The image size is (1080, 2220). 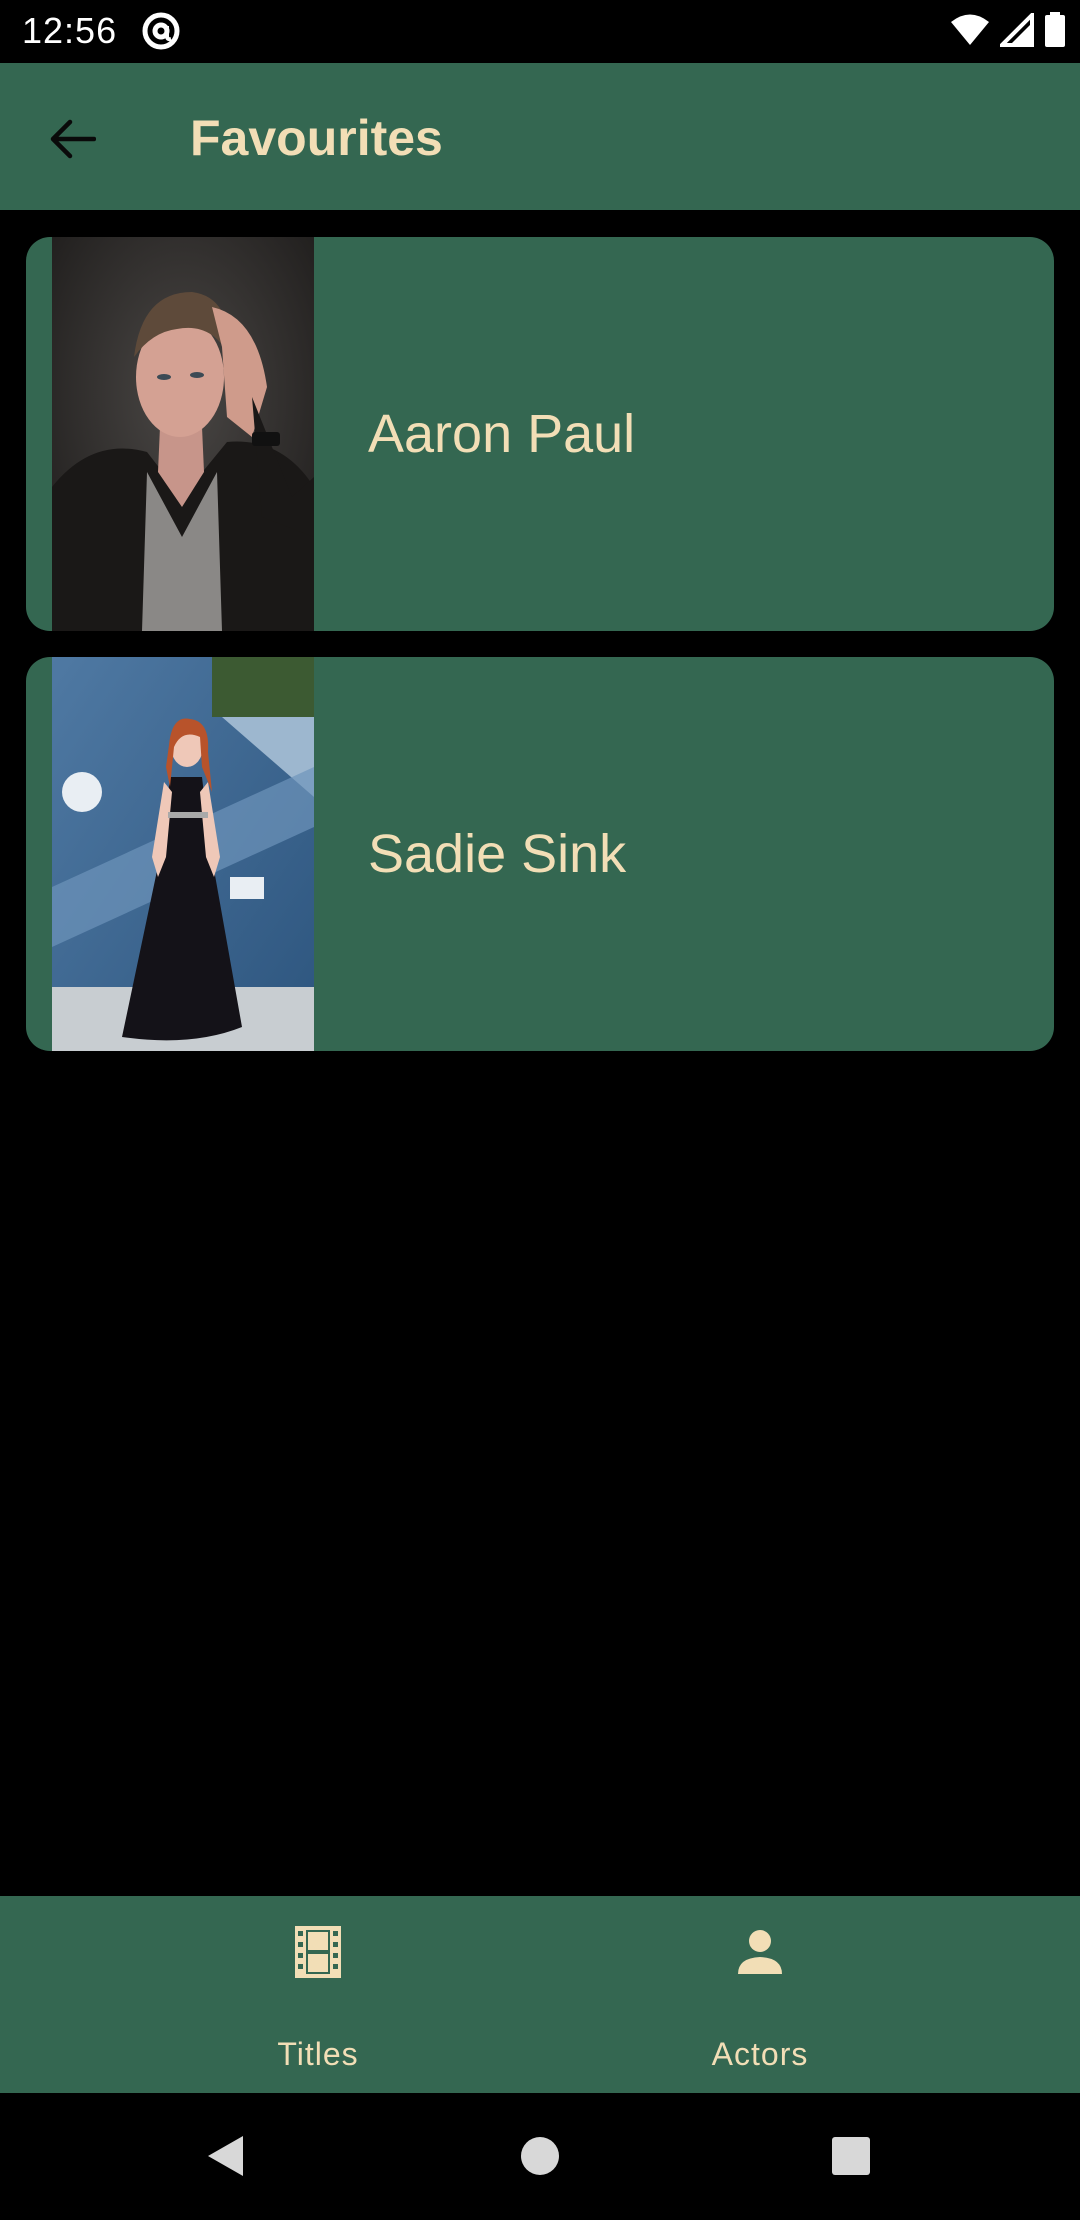 What do you see at coordinates (760, 2054) in the screenshot?
I see `nav-label-actors: Actors` at bounding box center [760, 2054].